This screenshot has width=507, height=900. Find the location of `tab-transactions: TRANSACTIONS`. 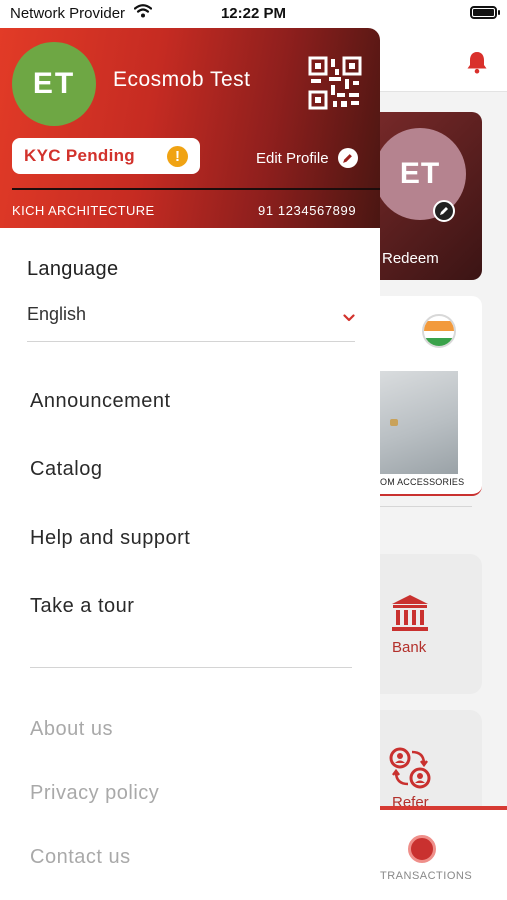

tab-transactions: TRANSACTIONS is located at coordinates (426, 876).